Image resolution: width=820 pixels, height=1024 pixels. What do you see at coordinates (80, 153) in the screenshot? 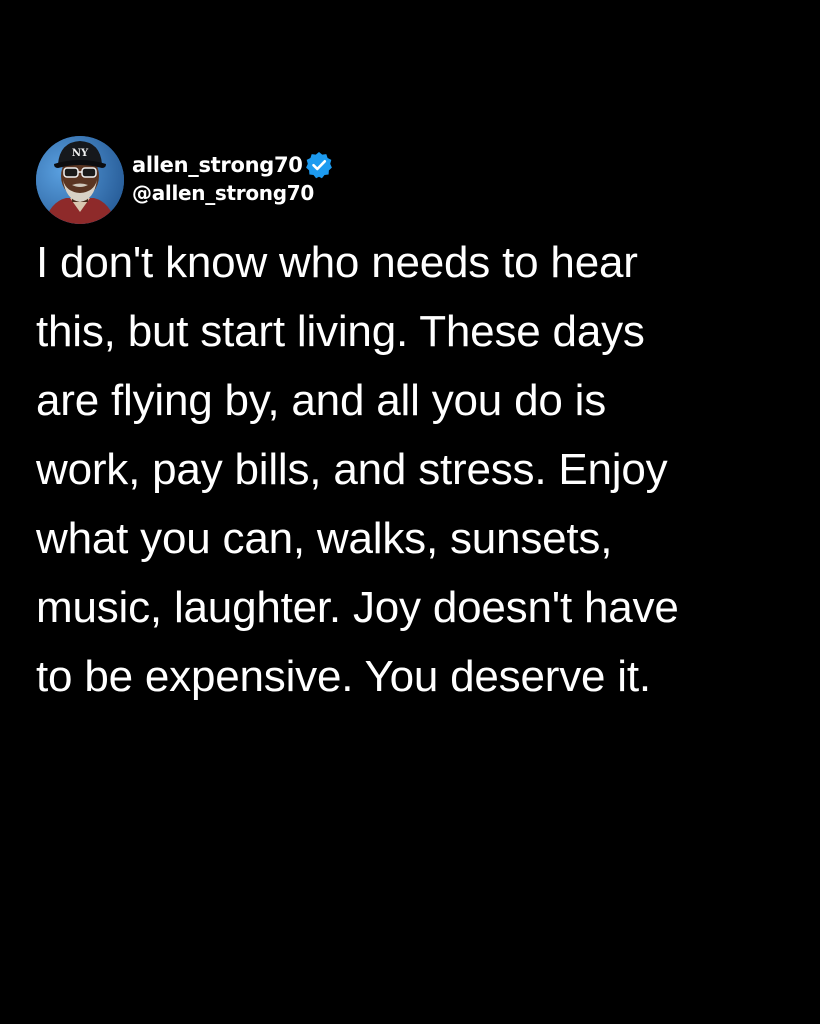
I see `svg-text: NY` at bounding box center [80, 153].